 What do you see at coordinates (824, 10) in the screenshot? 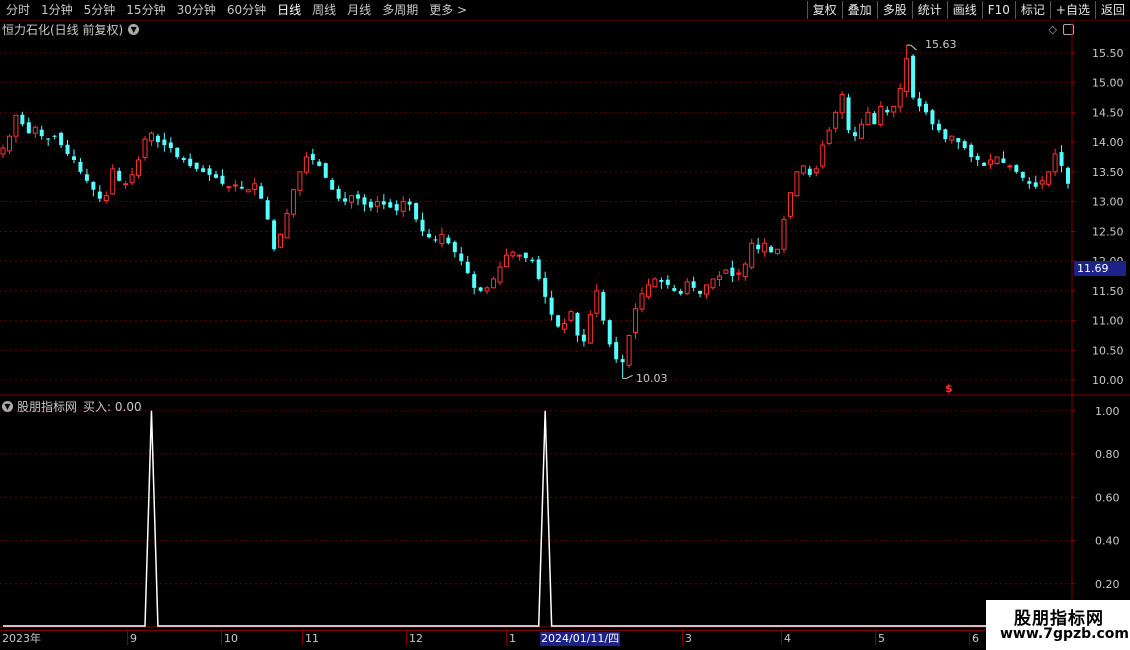
I see `toolbar-button: 复权` at bounding box center [824, 10].